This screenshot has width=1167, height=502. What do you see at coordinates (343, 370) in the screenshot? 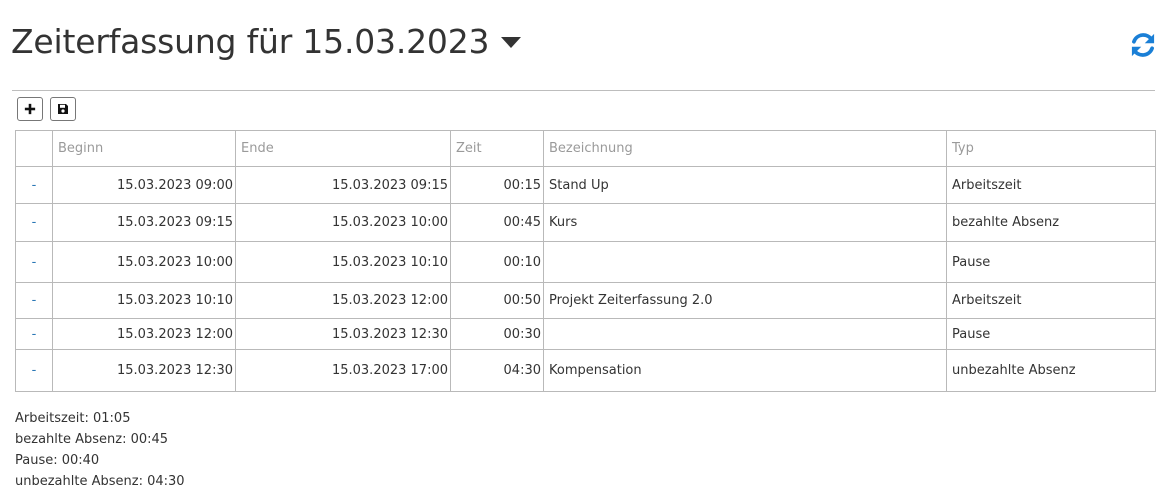
I see `ende-cell: 15.03.2023 17:00` at bounding box center [343, 370].